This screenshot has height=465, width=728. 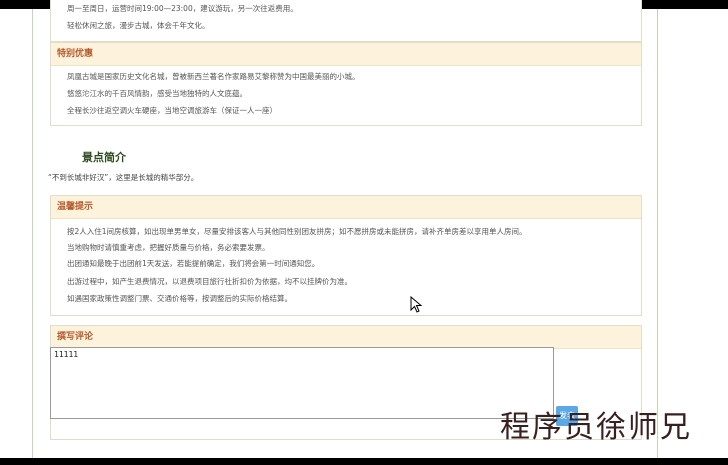 I want to click on mouse-cursor-icon, so click(x=416, y=304).